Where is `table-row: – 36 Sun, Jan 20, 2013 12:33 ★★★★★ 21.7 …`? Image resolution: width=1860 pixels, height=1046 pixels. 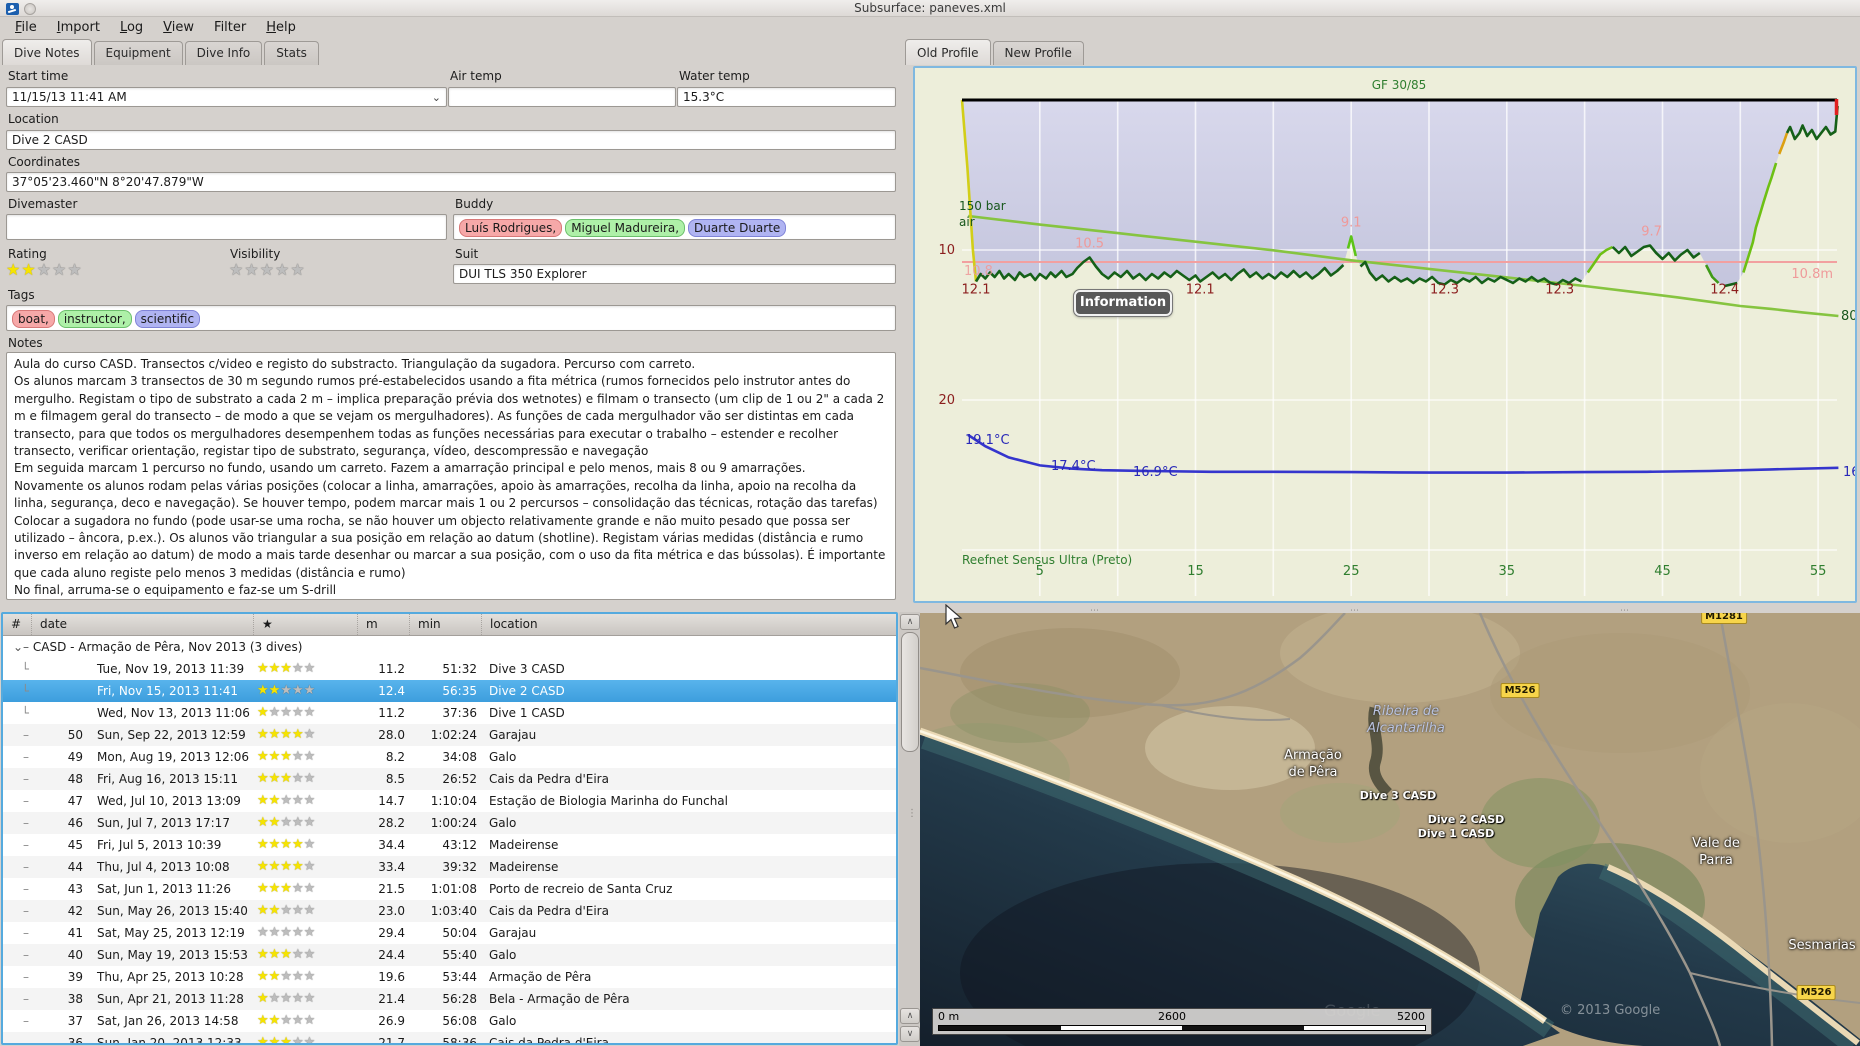
table-row: – 36 Sun, Jan 20, 2013 12:33 ★★★★★ 21.7 … is located at coordinates (449, 1037).